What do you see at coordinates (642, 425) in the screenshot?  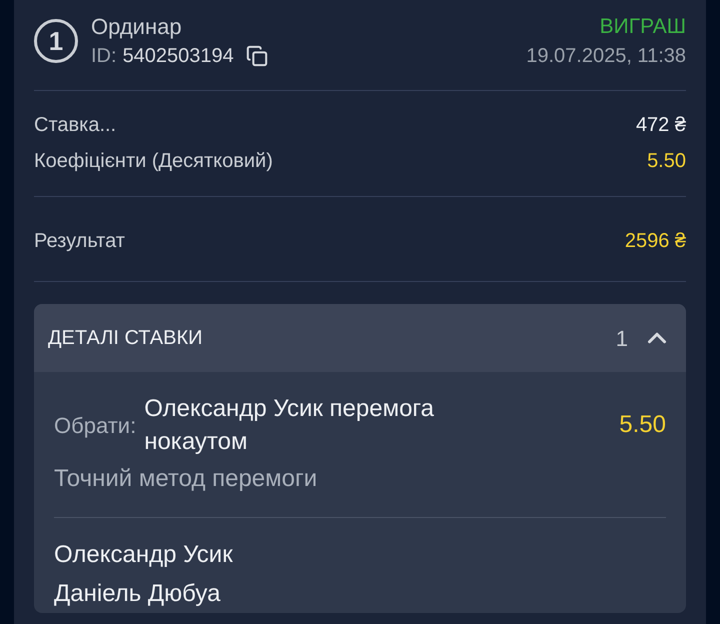 I see `pick-odds: 5.50` at bounding box center [642, 425].